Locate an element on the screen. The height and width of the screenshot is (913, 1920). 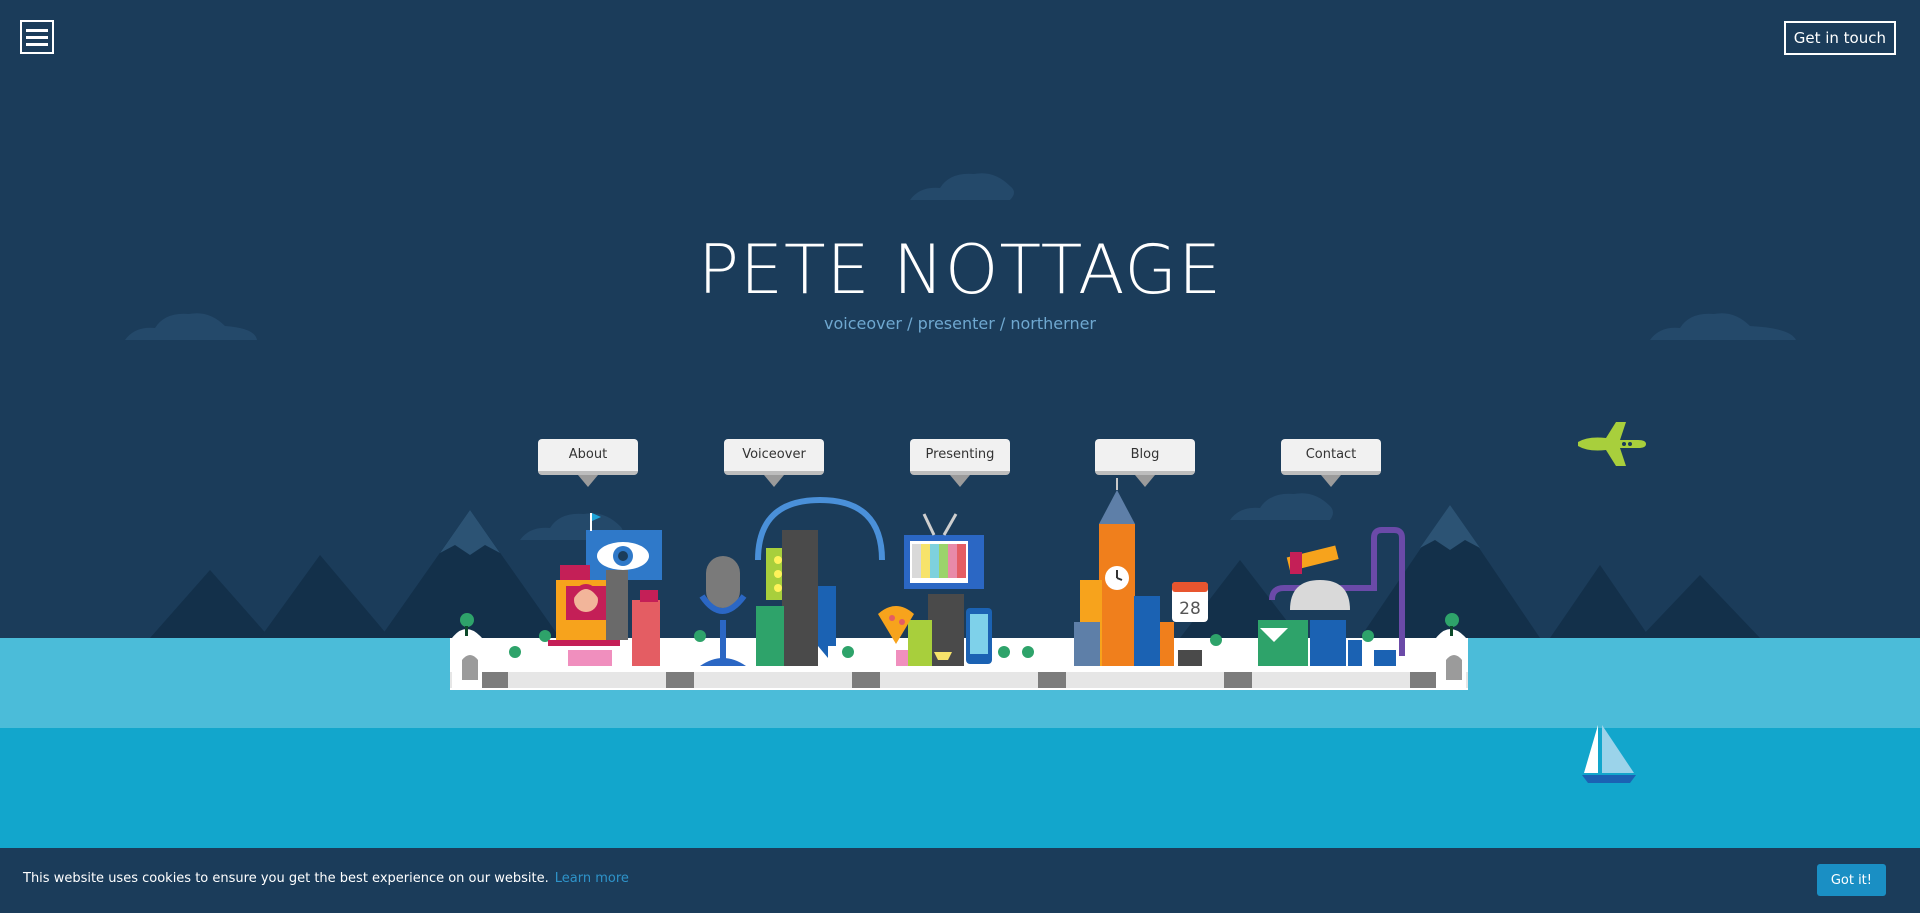
hamburger-icon is located at coordinates (37, 37).